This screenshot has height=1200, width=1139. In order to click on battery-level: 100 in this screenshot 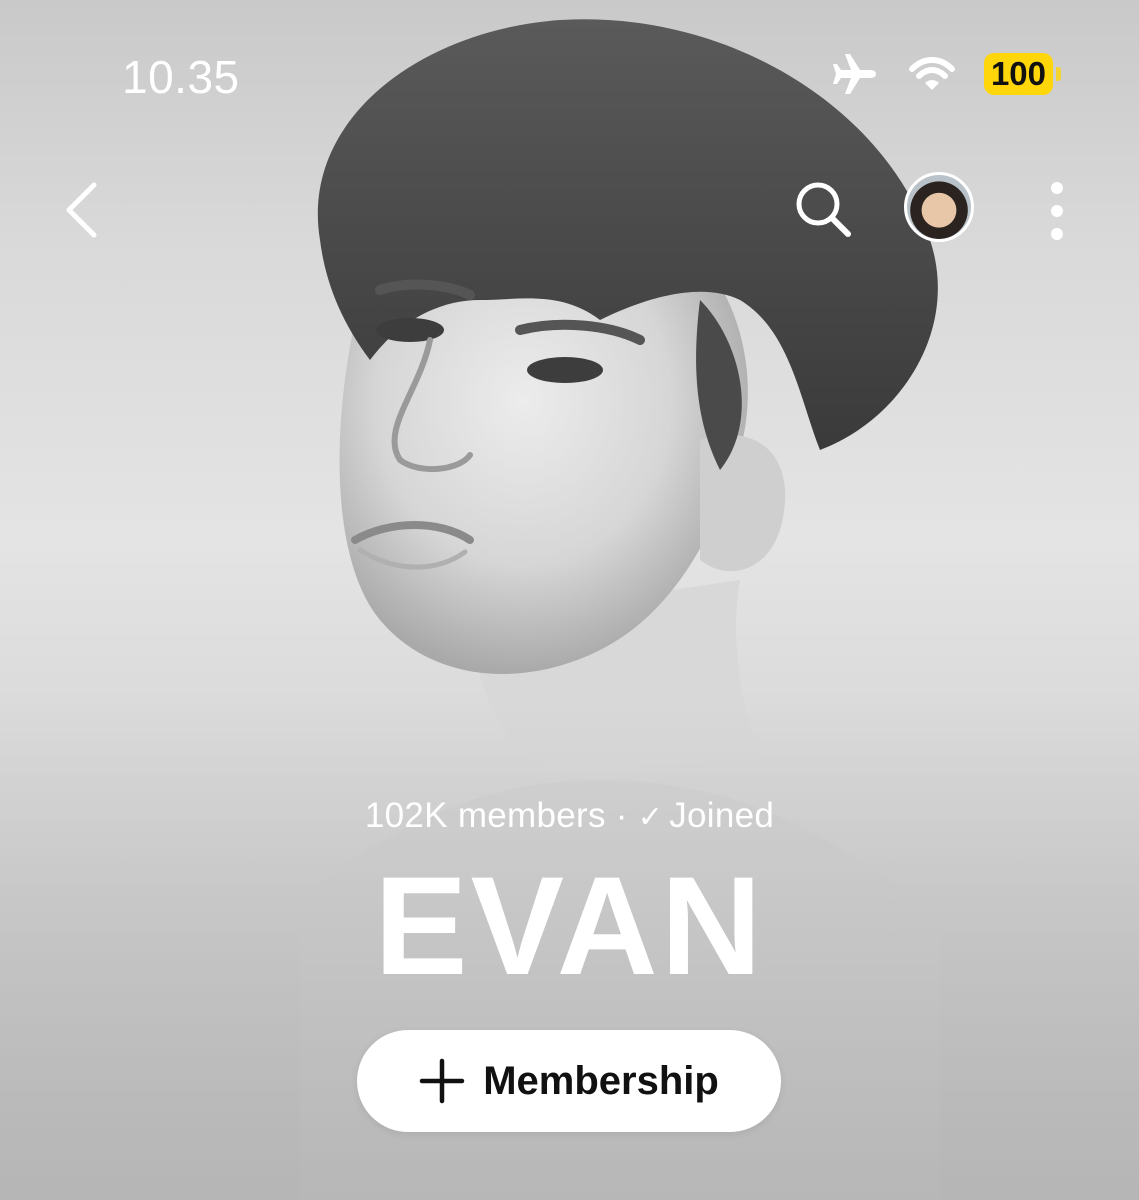, I will do `click(1018, 74)`.